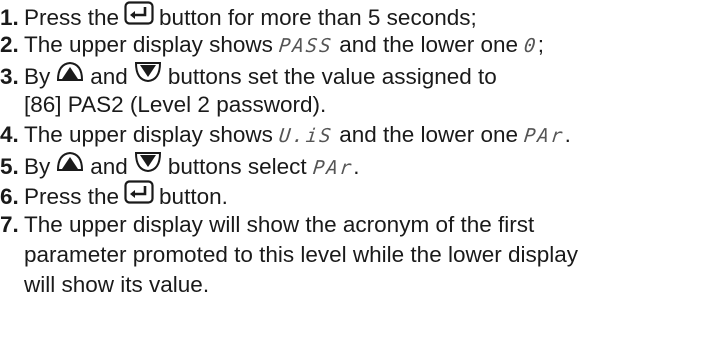 The image size is (704, 344). What do you see at coordinates (9, 166) in the screenshot?
I see `step-number: 5.` at bounding box center [9, 166].